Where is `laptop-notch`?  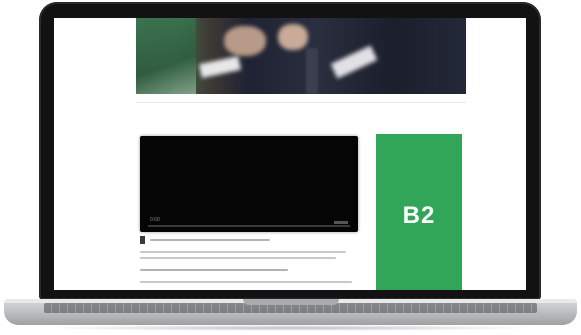
laptop-notch is located at coordinates (291, 302).